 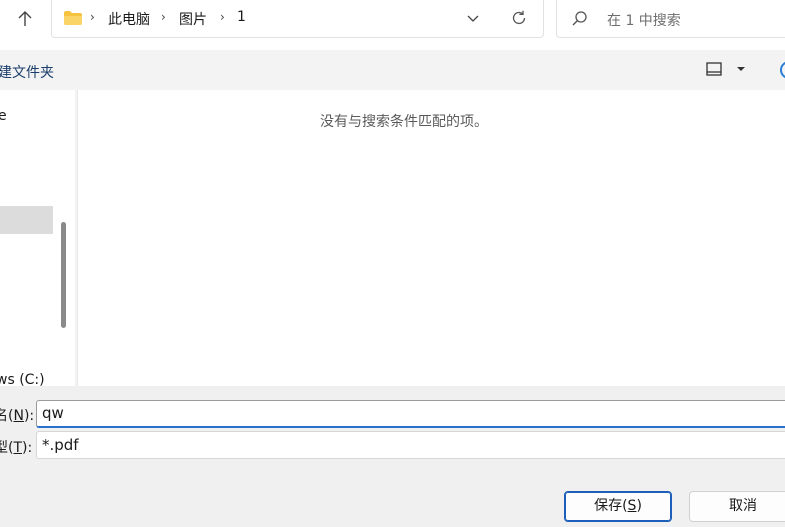 What do you see at coordinates (26, 220) in the screenshot?
I see `nav-item-selected` at bounding box center [26, 220].